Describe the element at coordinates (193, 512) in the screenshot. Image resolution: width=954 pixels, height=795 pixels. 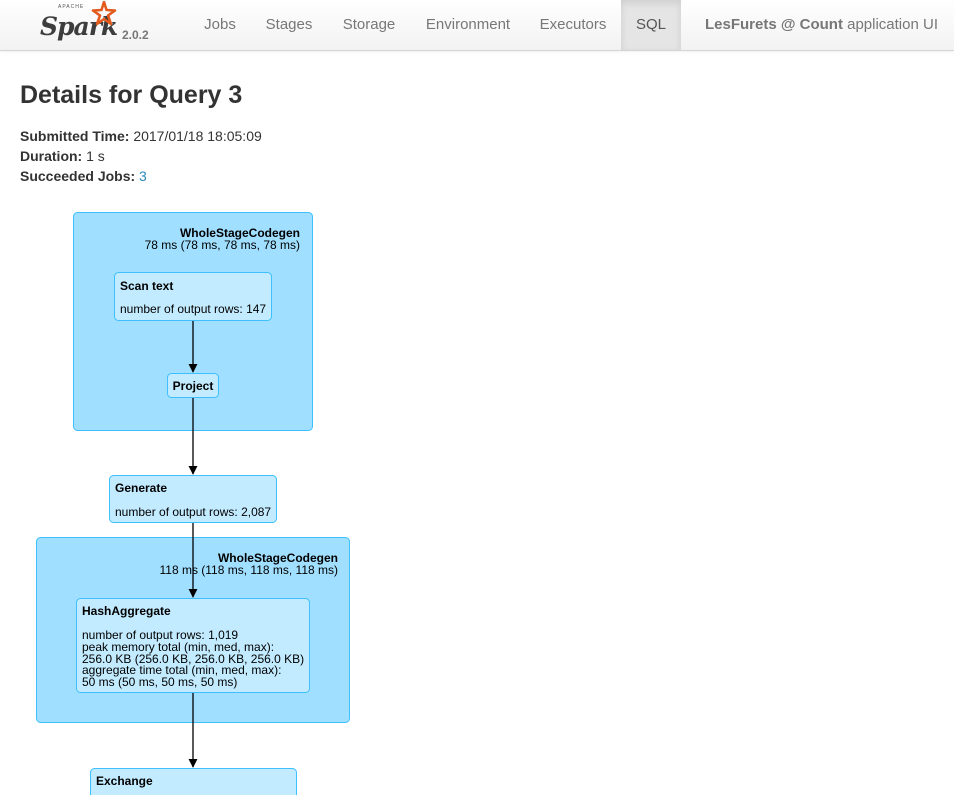
I see `generate-metric: number of output rows: 2,087` at that location.